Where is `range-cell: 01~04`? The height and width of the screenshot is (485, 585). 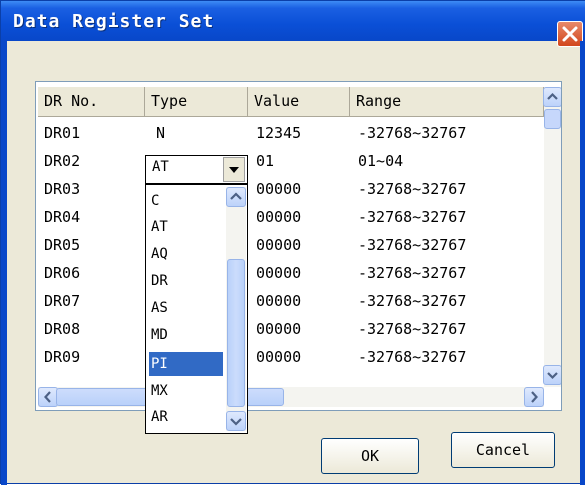 range-cell: 01~04 is located at coordinates (381, 161).